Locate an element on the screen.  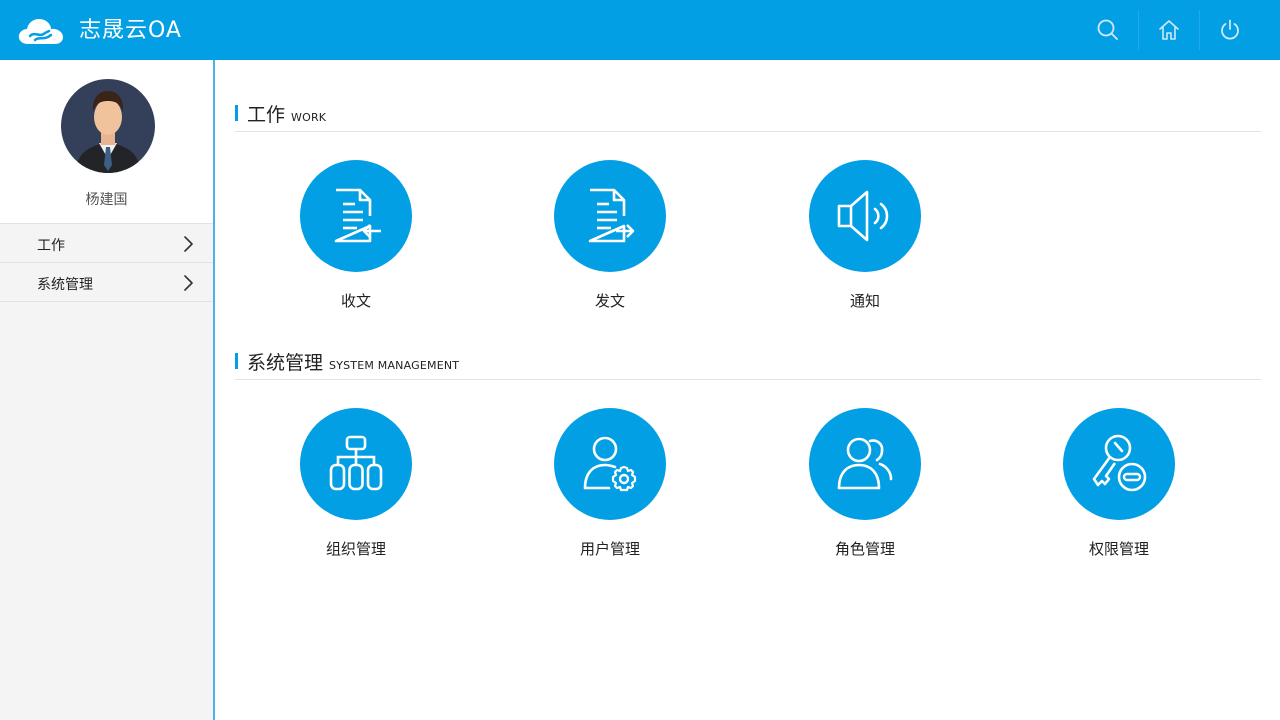
home-button is located at coordinates (1169, 30).